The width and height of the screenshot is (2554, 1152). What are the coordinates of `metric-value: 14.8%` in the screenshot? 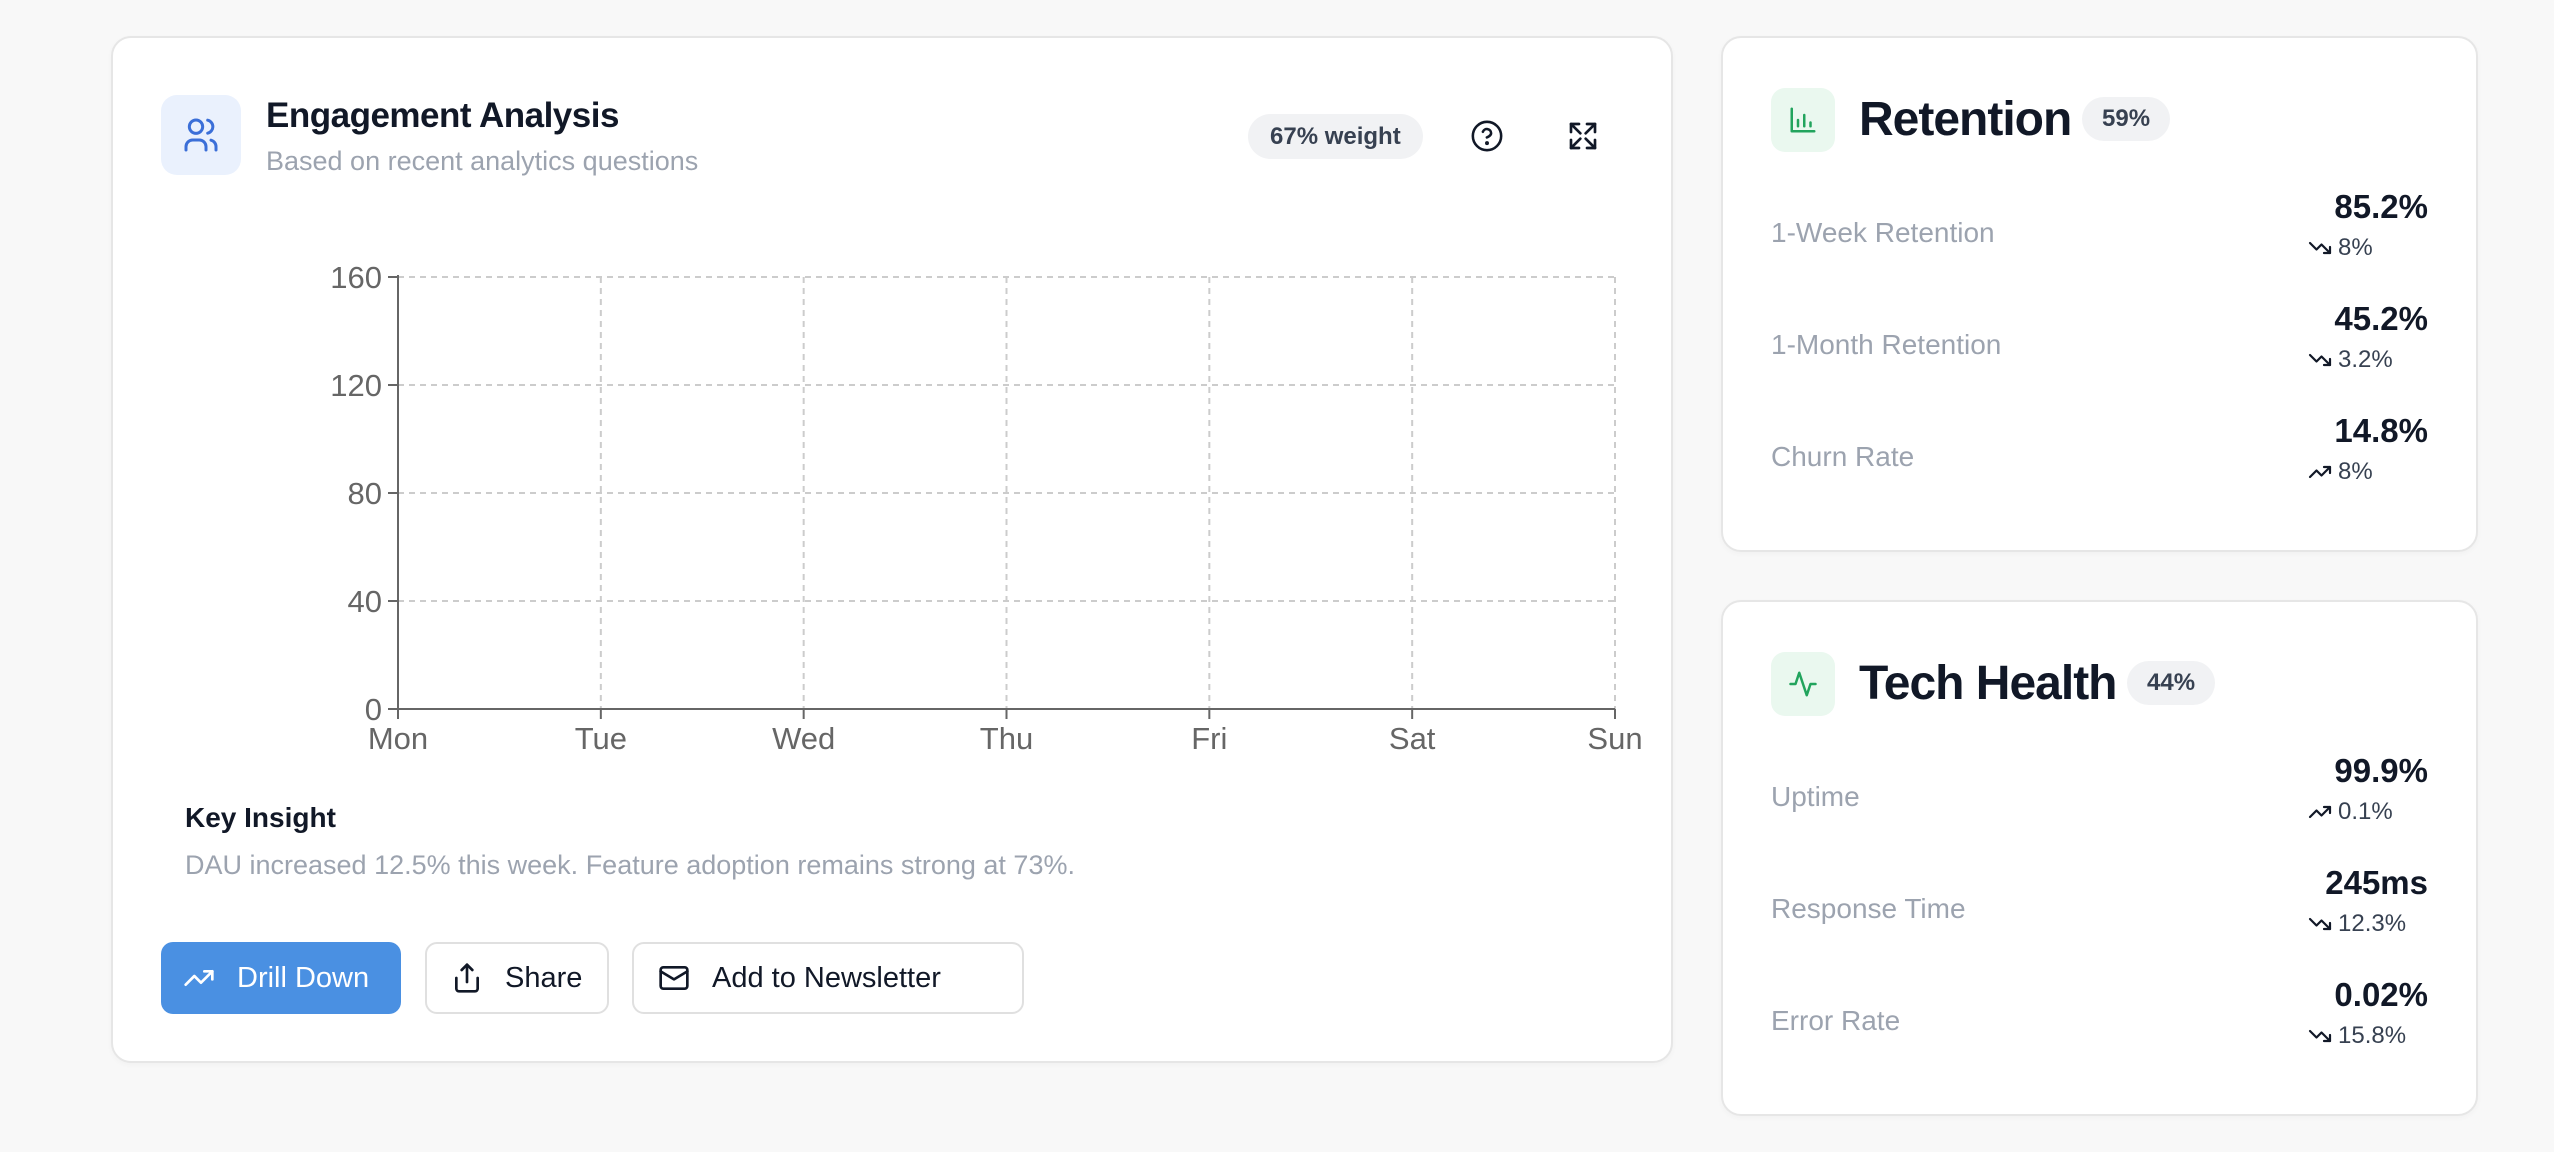 It's located at (2381, 430).